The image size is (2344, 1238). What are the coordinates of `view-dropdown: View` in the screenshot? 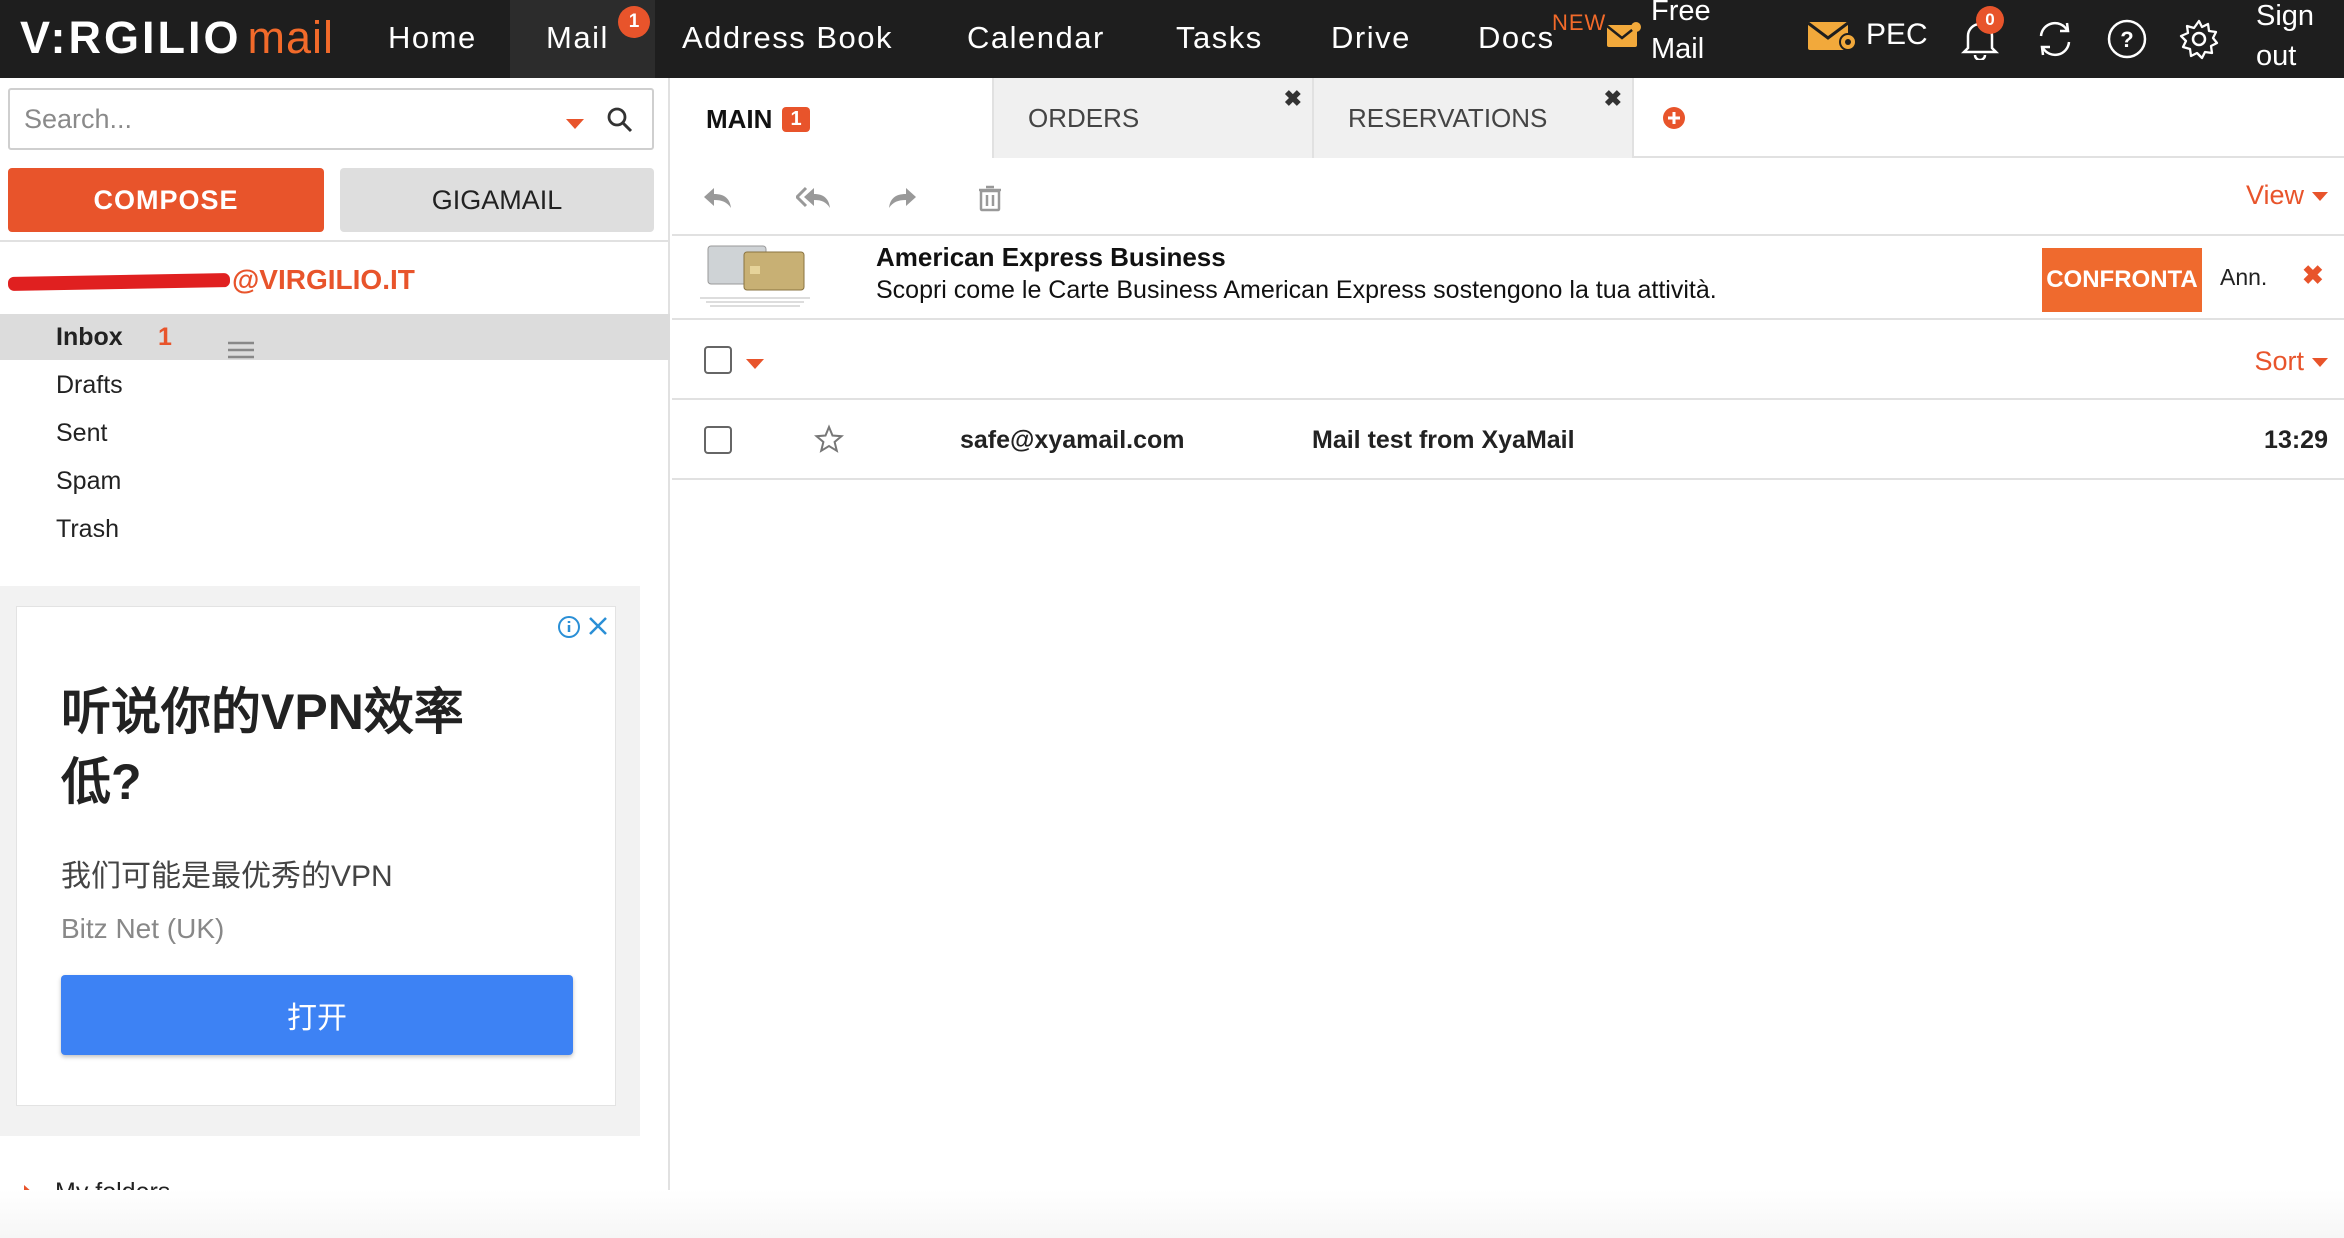 It's located at (2287, 195).